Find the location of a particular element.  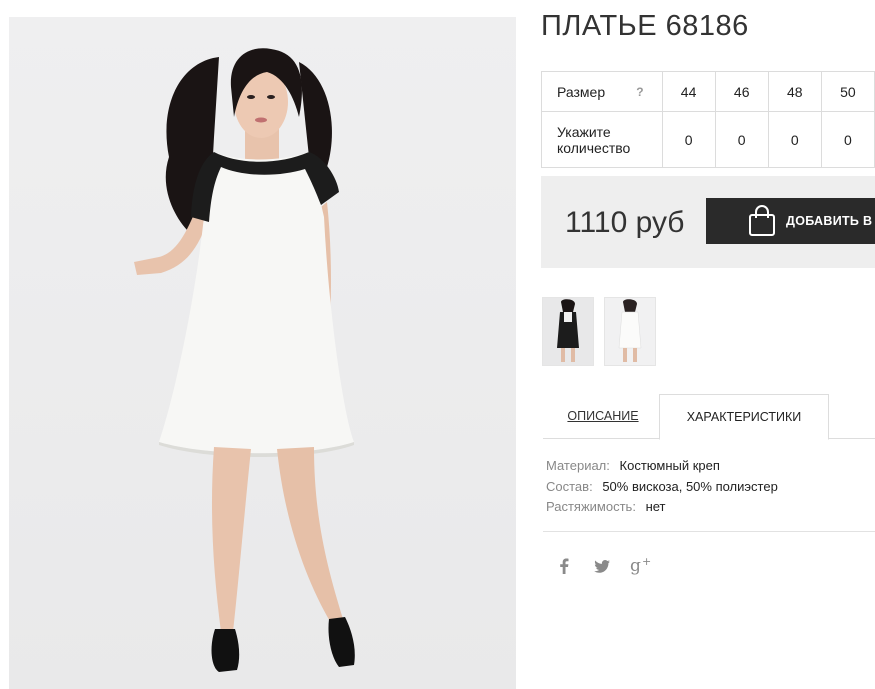

black-dress-thumbnail-image is located at coordinates (568, 330).